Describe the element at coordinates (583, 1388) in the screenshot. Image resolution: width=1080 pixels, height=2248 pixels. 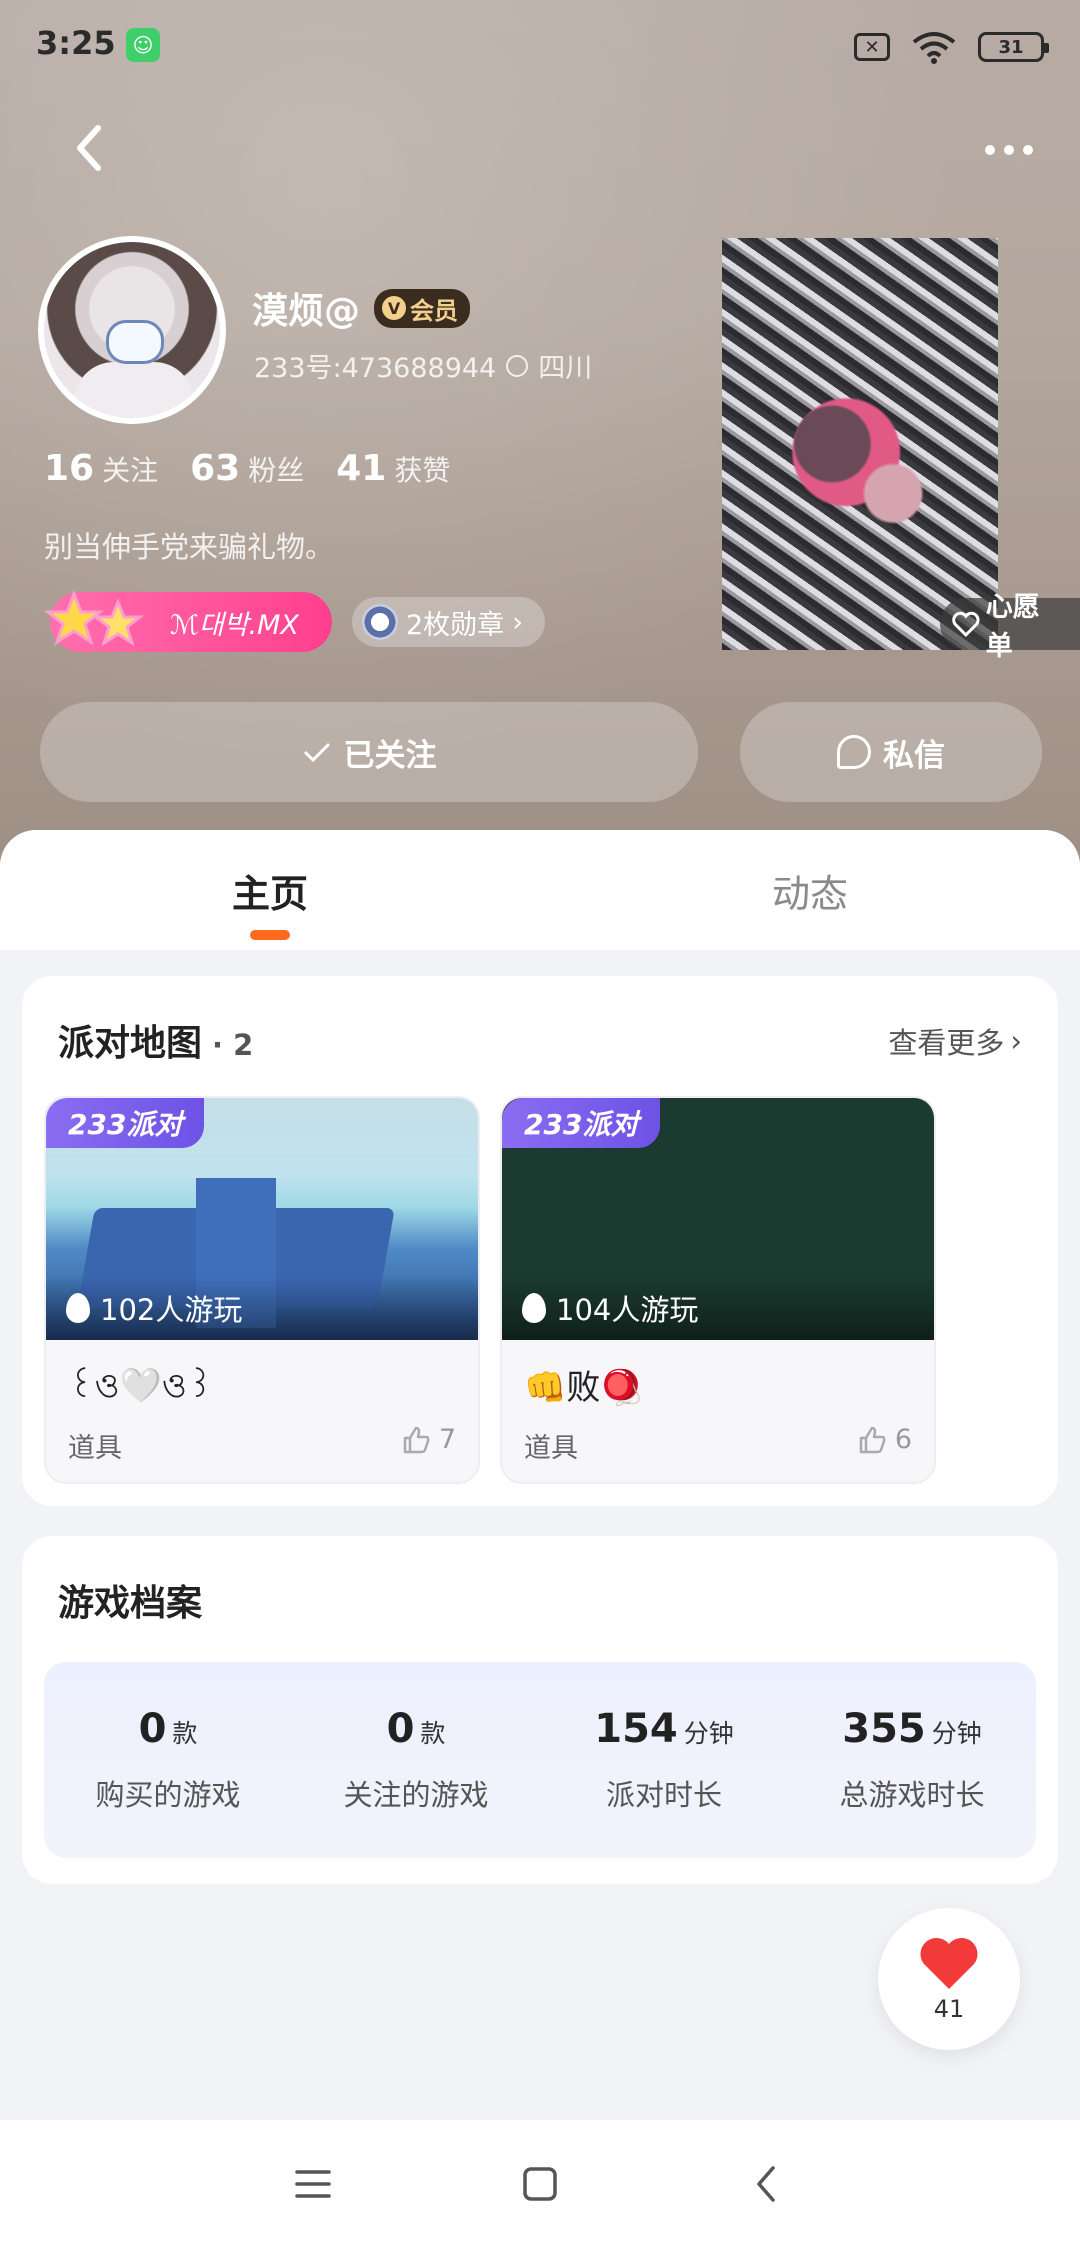
I see `map-name: 👊败🪀` at that location.